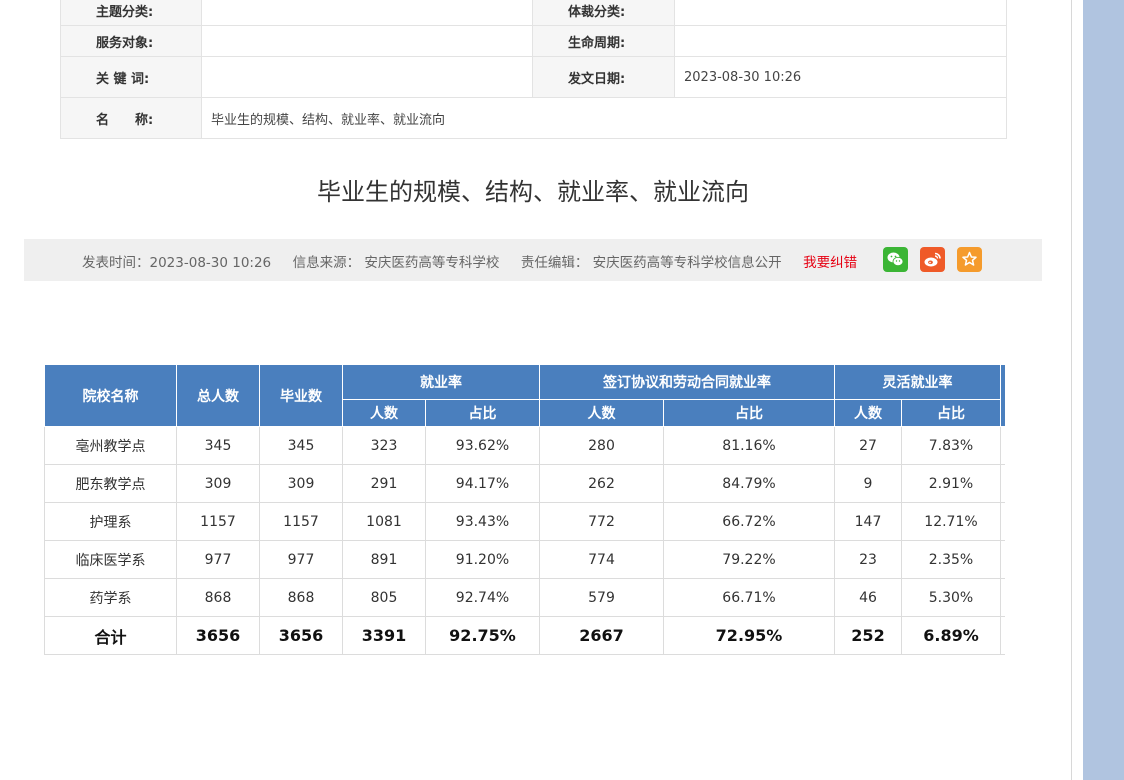 The image size is (1124, 780). I want to click on cell: 79.22%, so click(749, 559).